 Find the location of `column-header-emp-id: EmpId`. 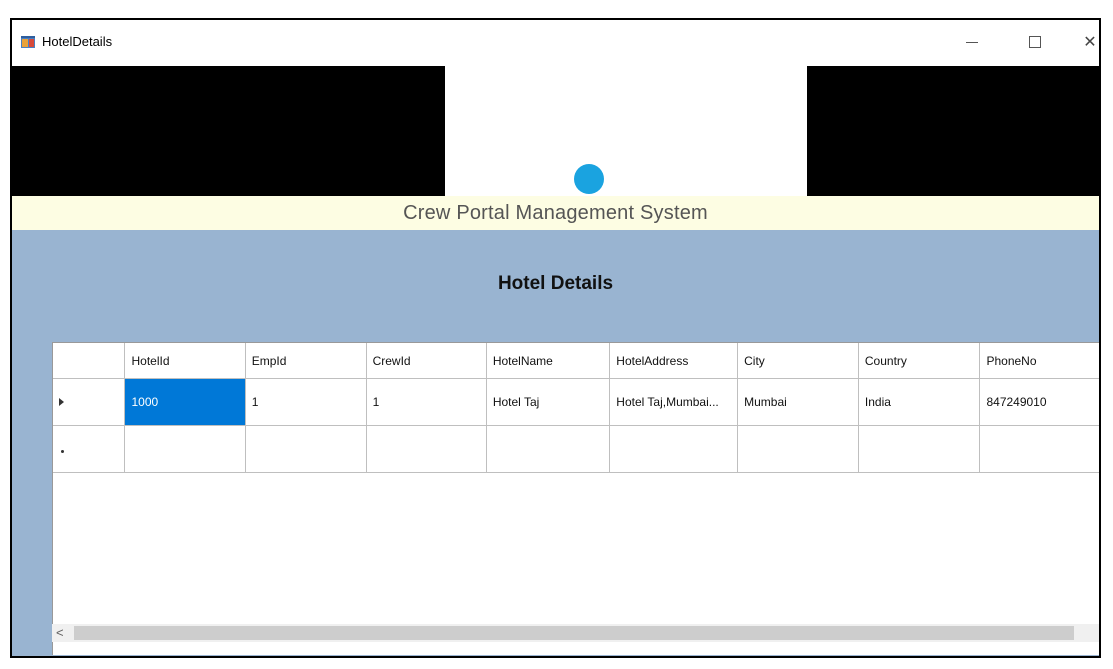

column-header-emp-id: EmpId is located at coordinates (306, 361).